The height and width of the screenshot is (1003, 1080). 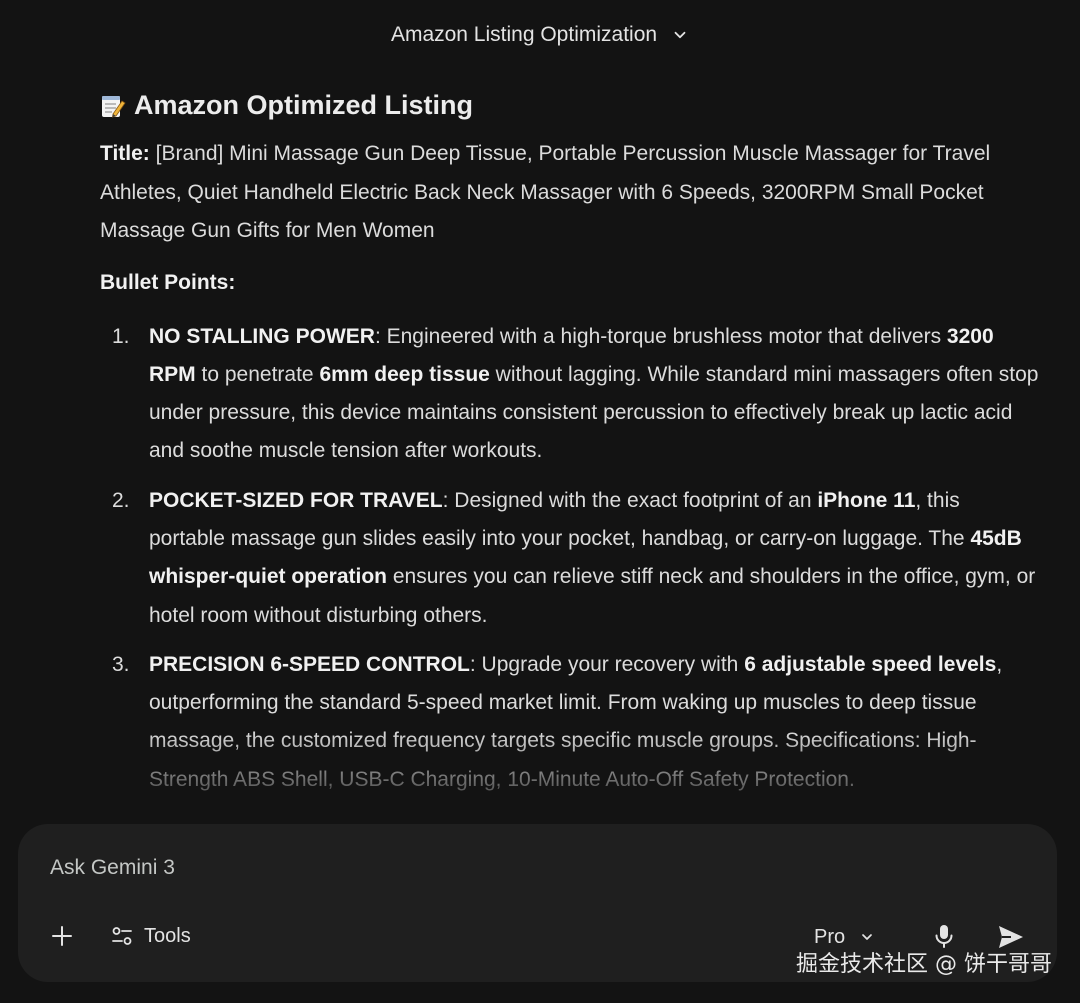 I want to click on bullet-bold-text: PRECISION 6-SPEED CONTROL, so click(x=309, y=664).